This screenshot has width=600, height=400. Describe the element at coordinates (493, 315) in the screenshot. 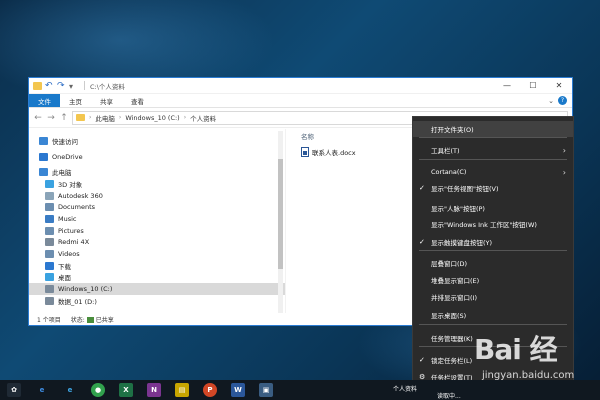

I see `menu-item: 显示桌面(S)` at that location.